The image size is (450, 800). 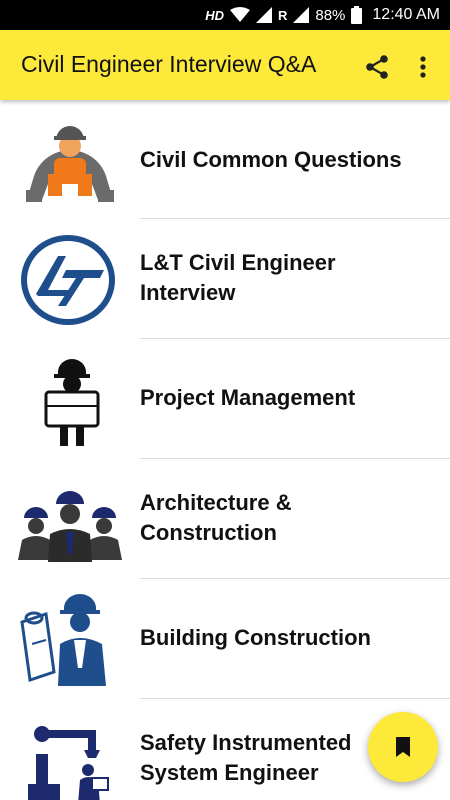 I want to click on share-icon, so click(x=377, y=67).